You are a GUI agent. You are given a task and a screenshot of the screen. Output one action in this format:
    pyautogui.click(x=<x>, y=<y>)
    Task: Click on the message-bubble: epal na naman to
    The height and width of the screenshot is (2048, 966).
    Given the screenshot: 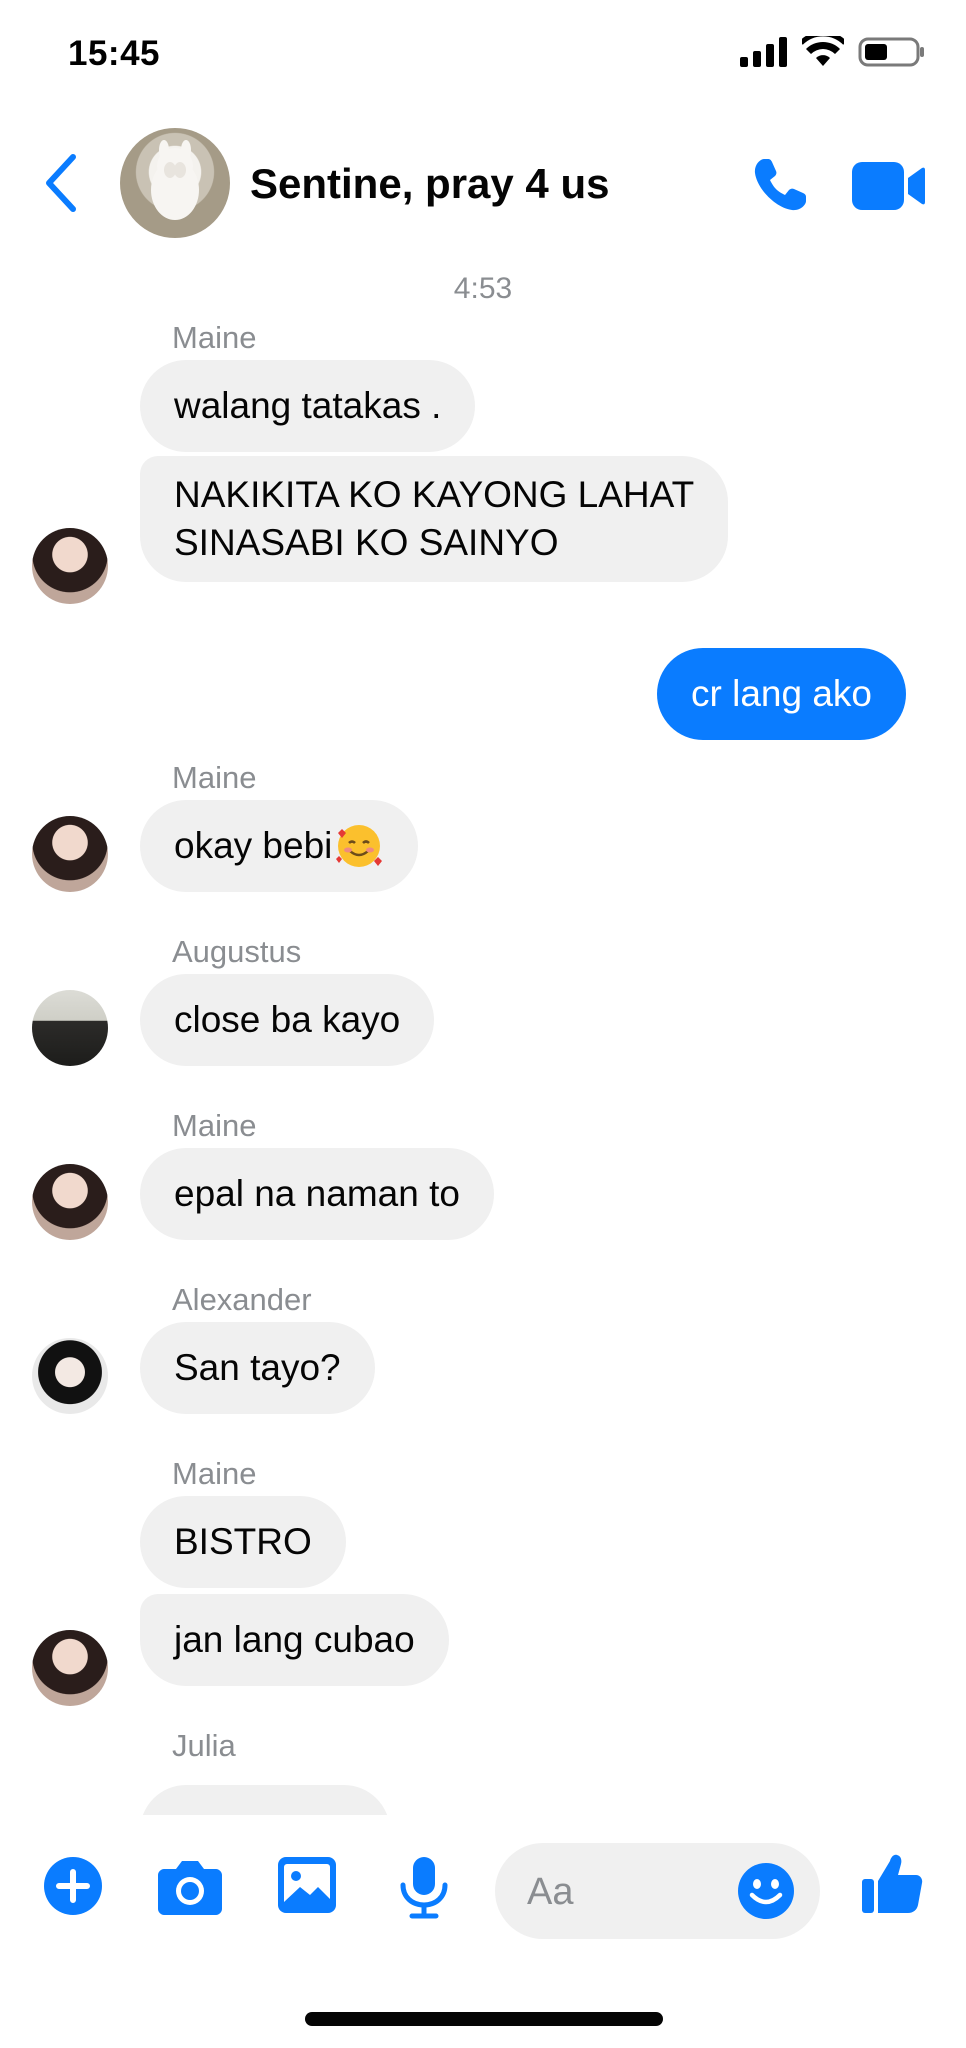 What is the action you would take?
    pyautogui.click(x=317, y=1194)
    